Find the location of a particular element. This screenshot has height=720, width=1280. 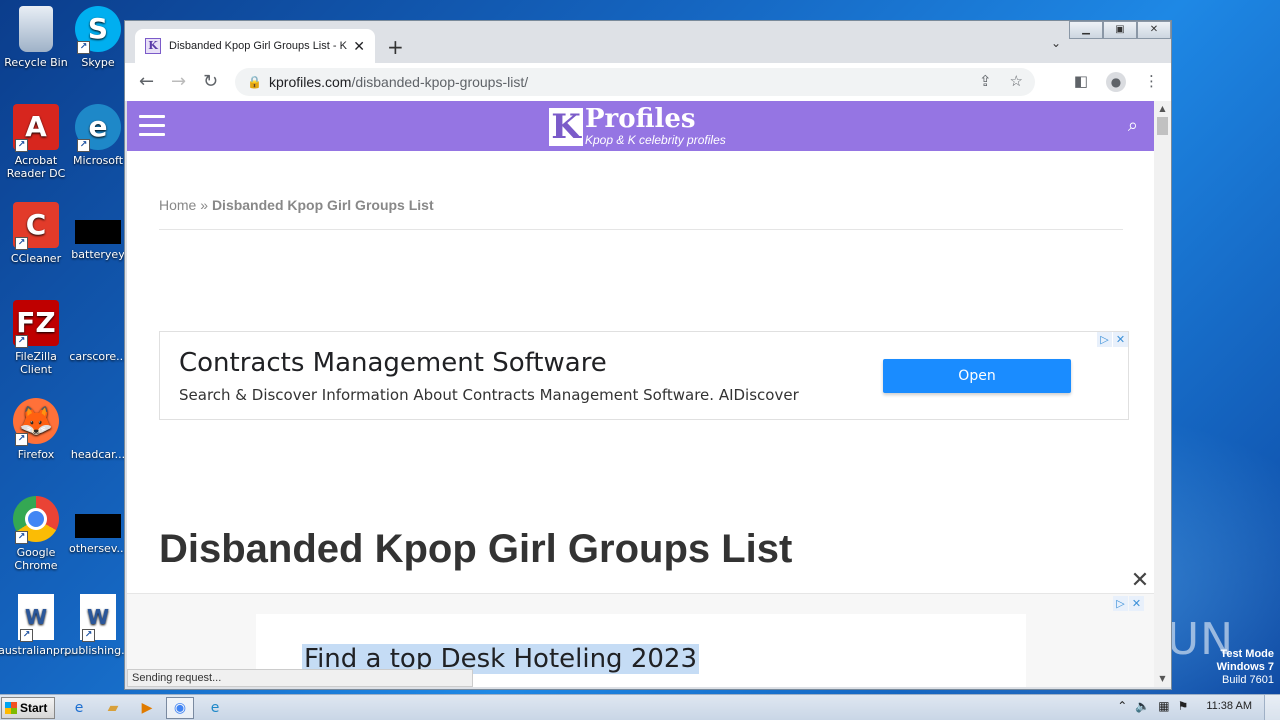

system-tray: ⌃ 🔈 ▦ ⚑ 11:38 AM is located at coordinates (1184, 706).